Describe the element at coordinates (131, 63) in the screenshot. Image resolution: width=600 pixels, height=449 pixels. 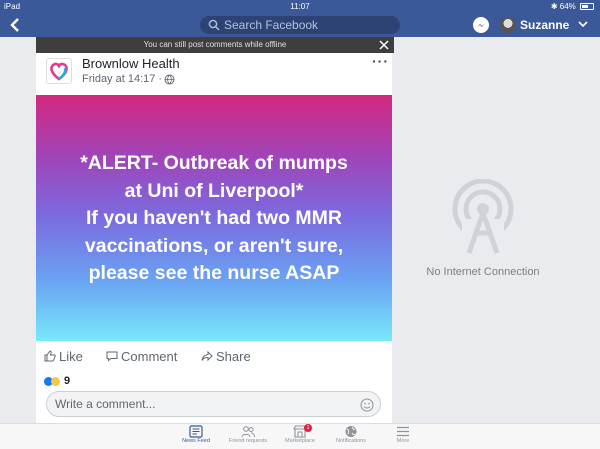
I see `page-name: Brownlow Health` at that location.